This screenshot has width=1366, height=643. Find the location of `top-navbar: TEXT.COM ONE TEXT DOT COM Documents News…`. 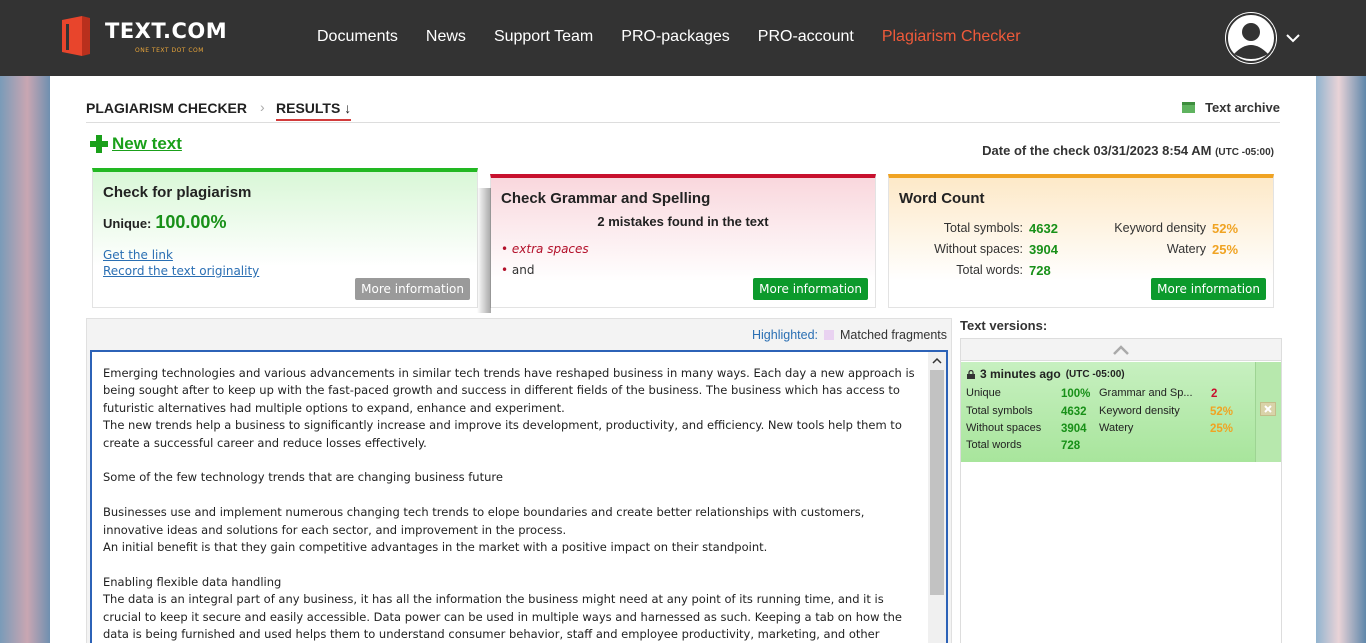

top-navbar: TEXT.COM ONE TEXT DOT COM Documents News… is located at coordinates (683, 38).